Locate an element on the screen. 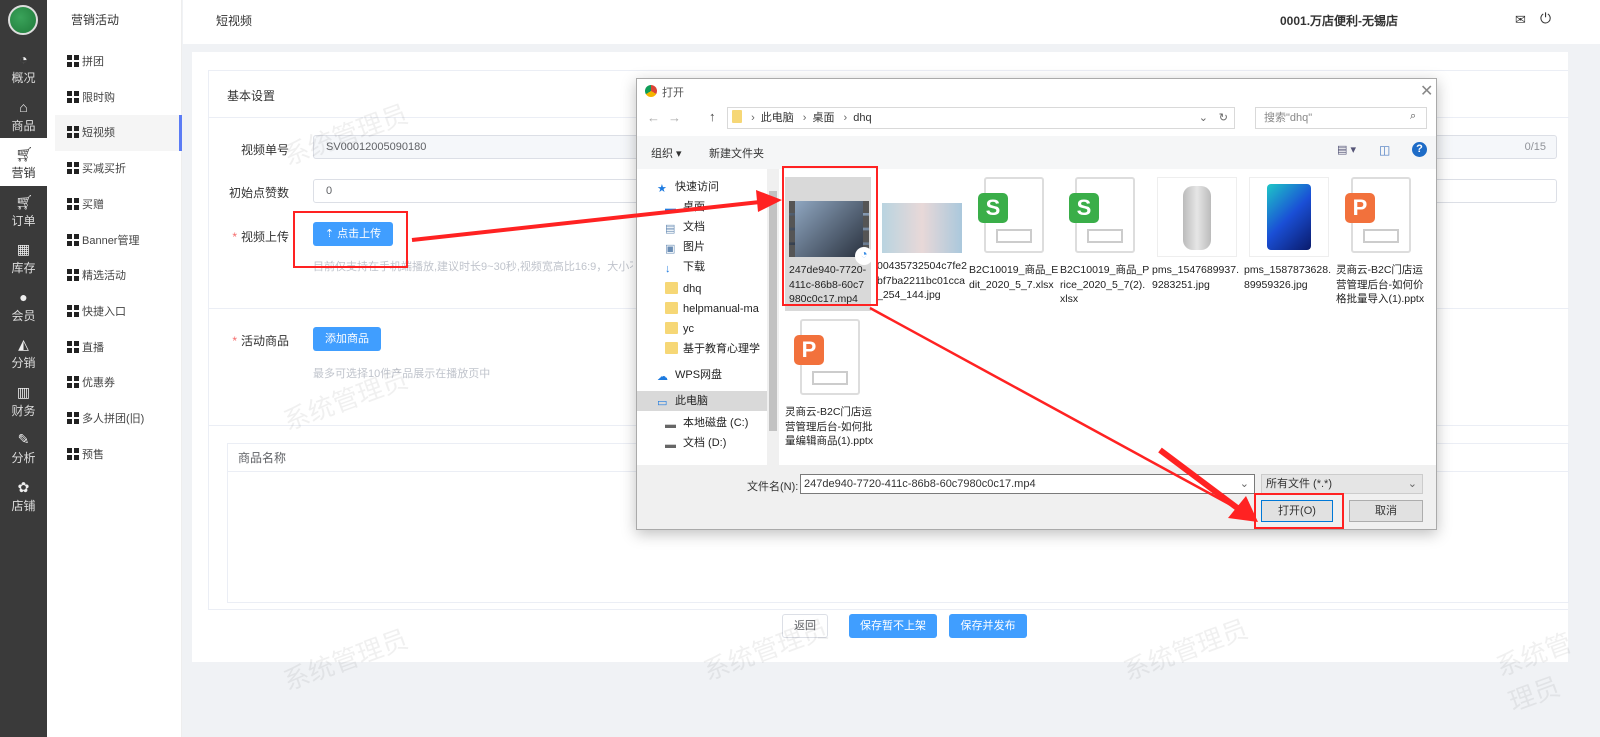 The height and width of the screenshot is (737, 1600). subnav-item: 买赠 is located at coordinates (118, 205).